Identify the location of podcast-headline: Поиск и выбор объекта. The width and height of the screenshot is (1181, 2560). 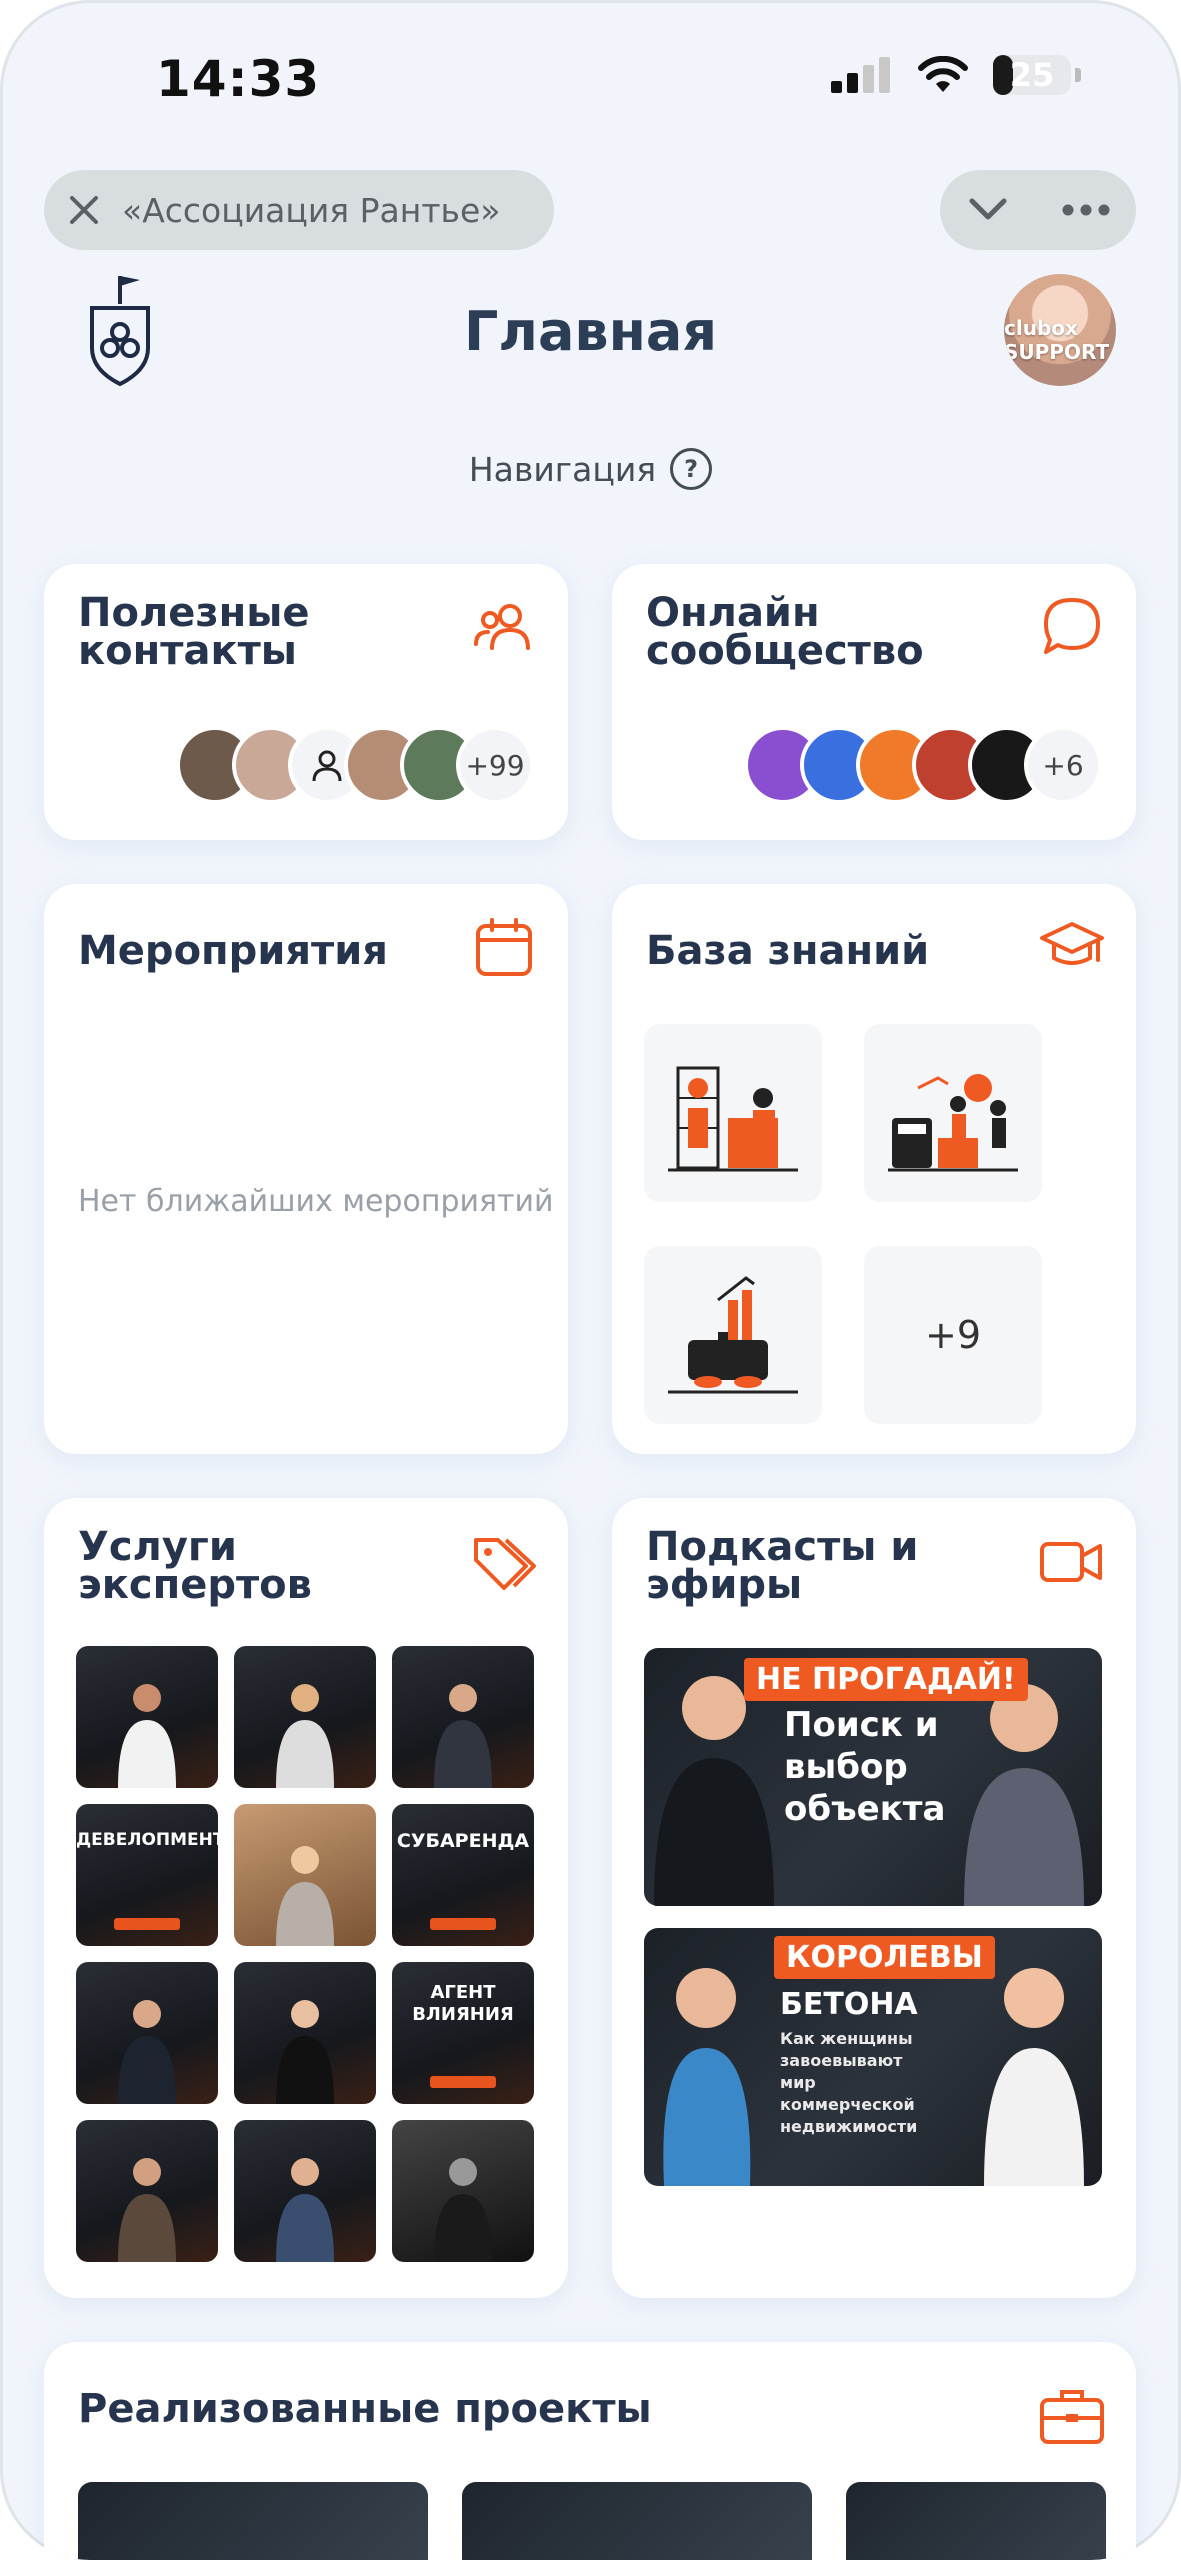
(865, 1767).